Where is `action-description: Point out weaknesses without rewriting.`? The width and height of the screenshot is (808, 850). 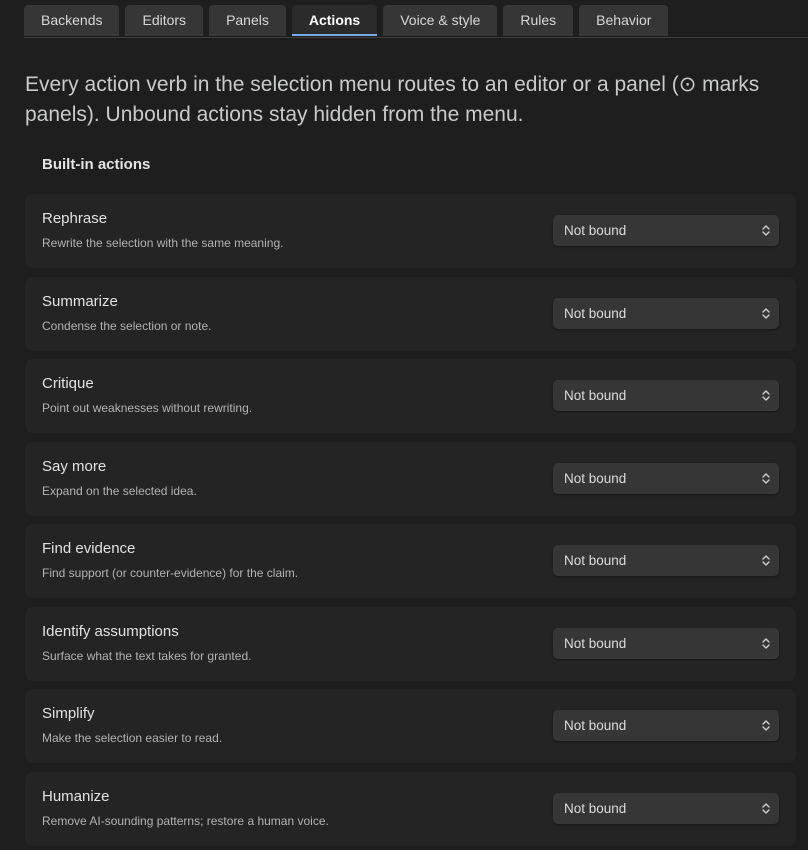
action-description: Point out weaknesses without rewriting. is located at coordinates (147, 408).